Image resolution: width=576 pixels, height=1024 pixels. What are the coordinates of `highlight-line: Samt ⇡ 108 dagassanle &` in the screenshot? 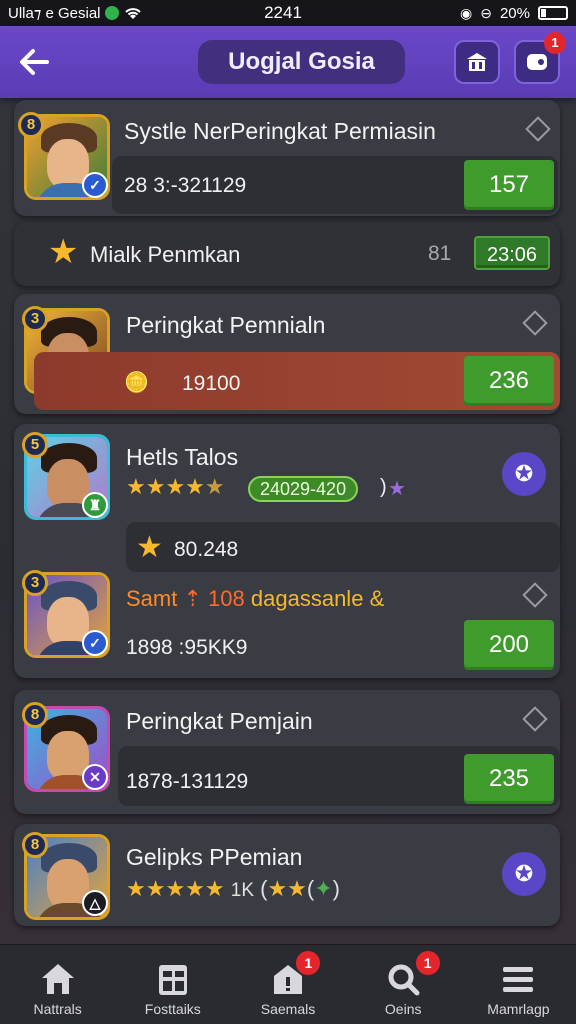 It's located at (255, 599).